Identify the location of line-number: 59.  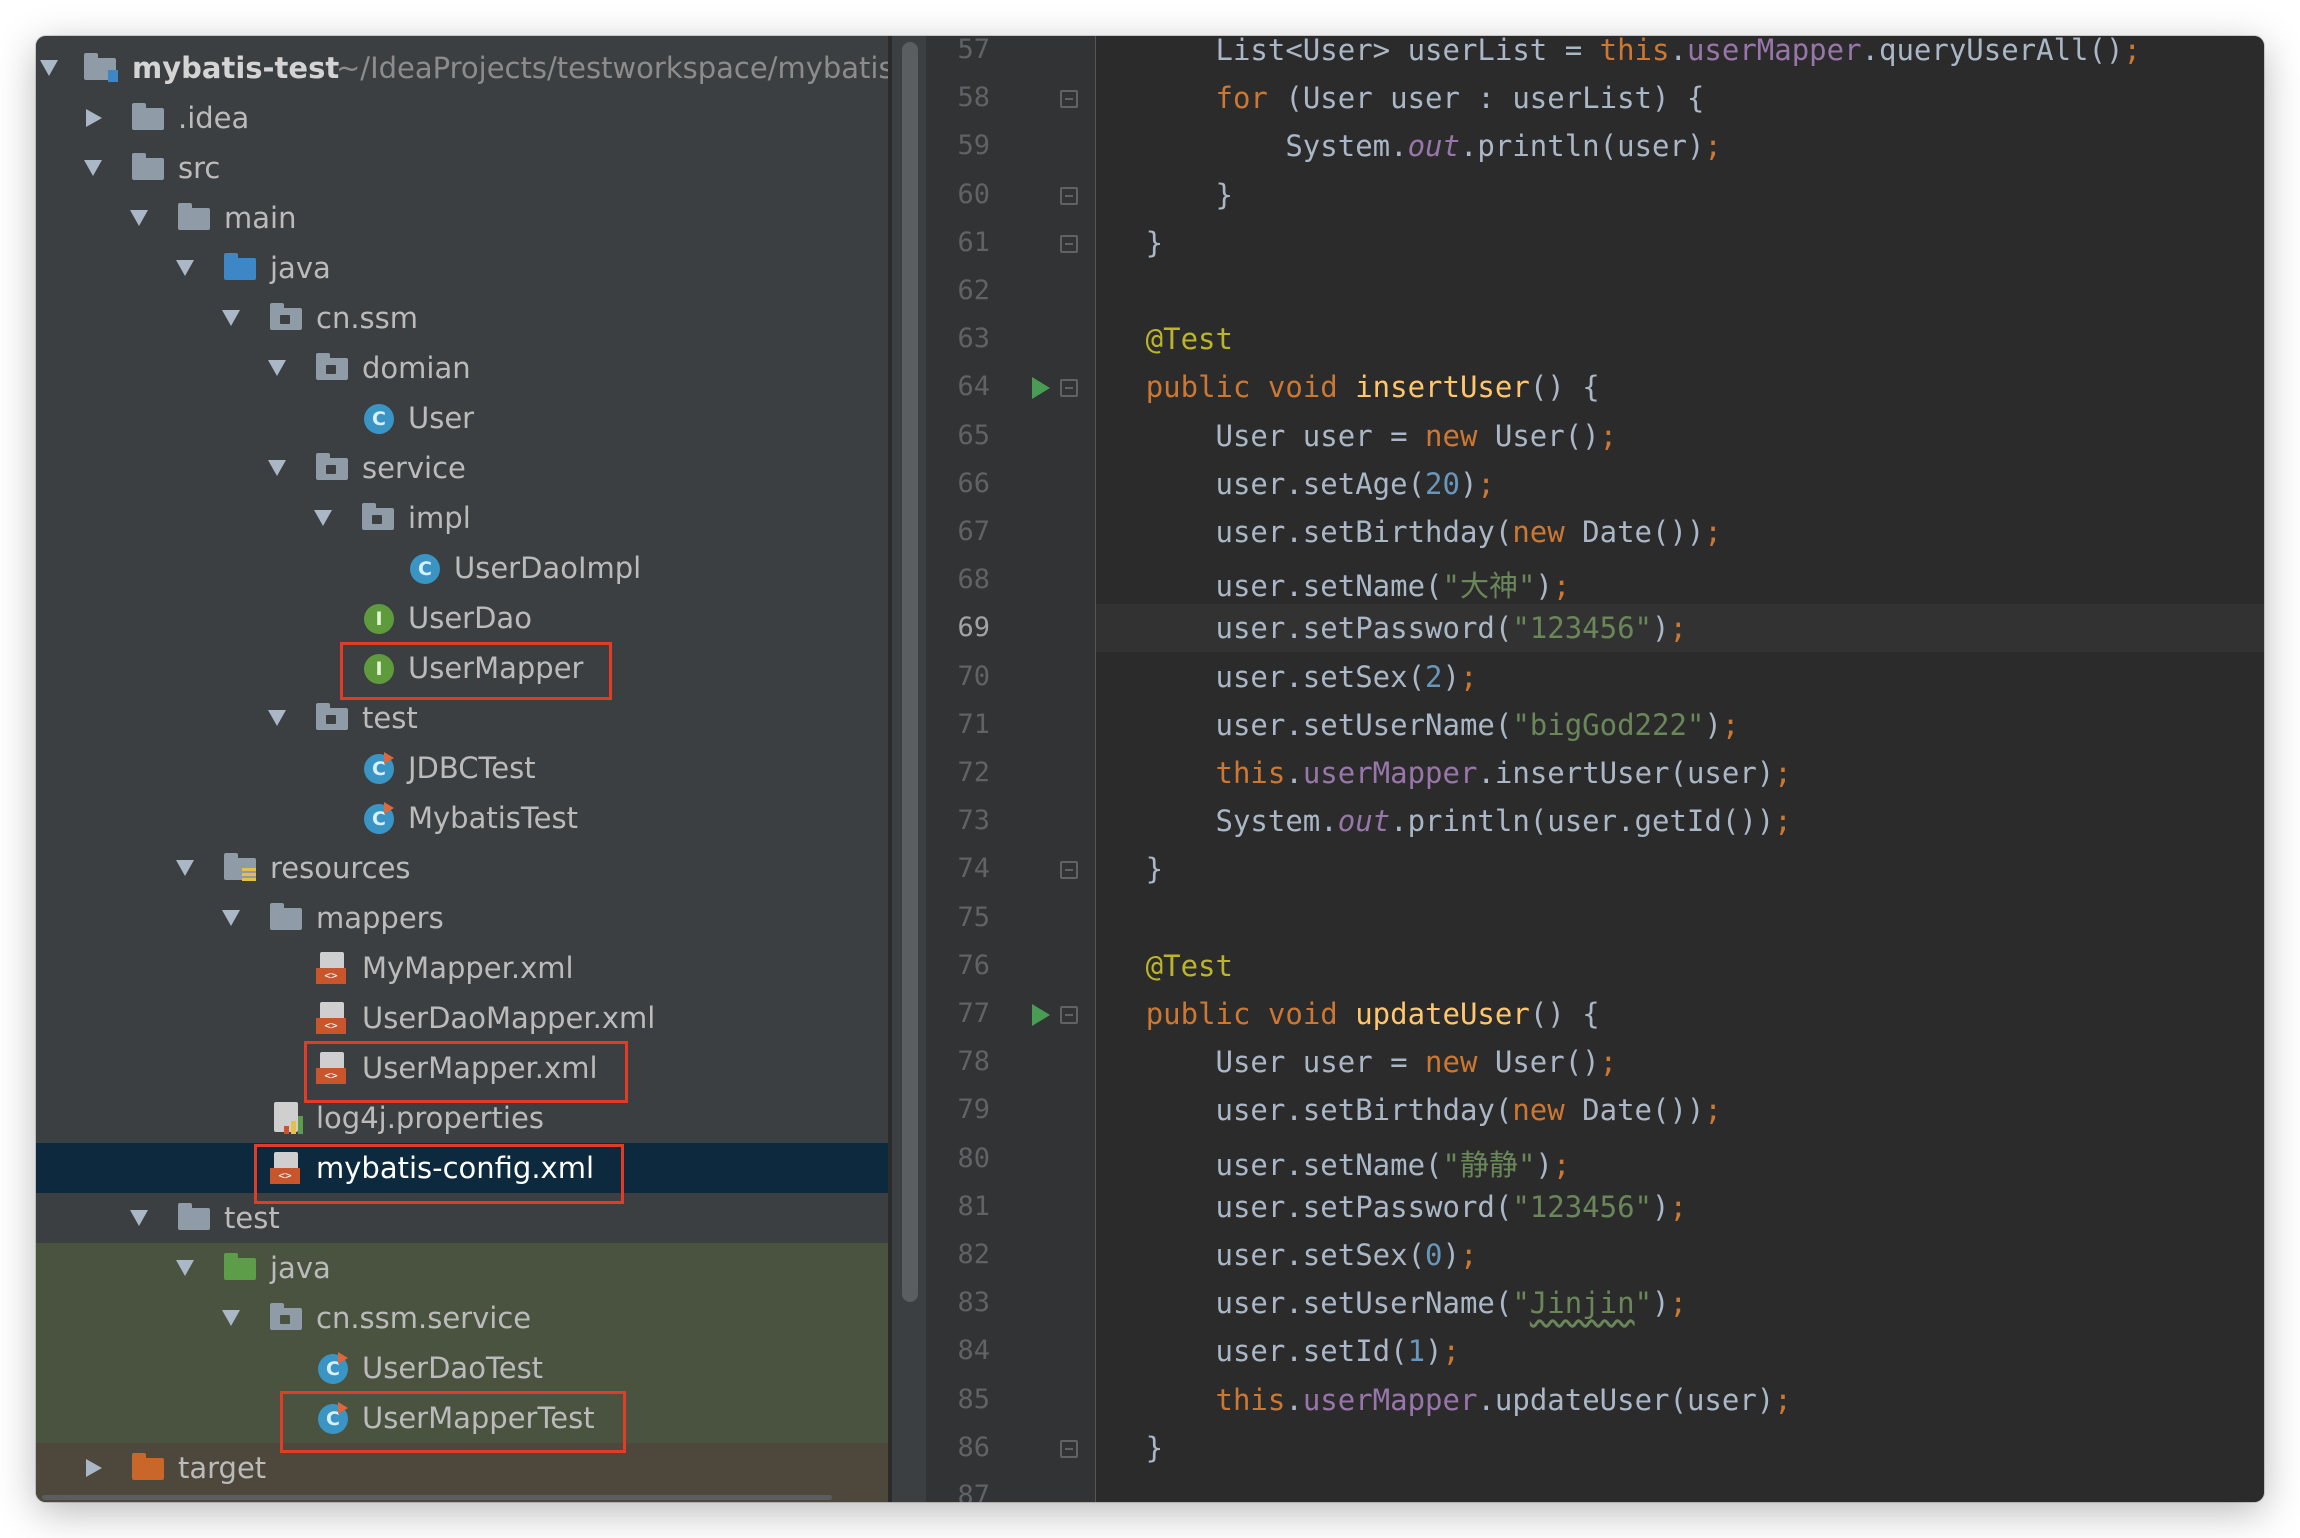
(962, 145).